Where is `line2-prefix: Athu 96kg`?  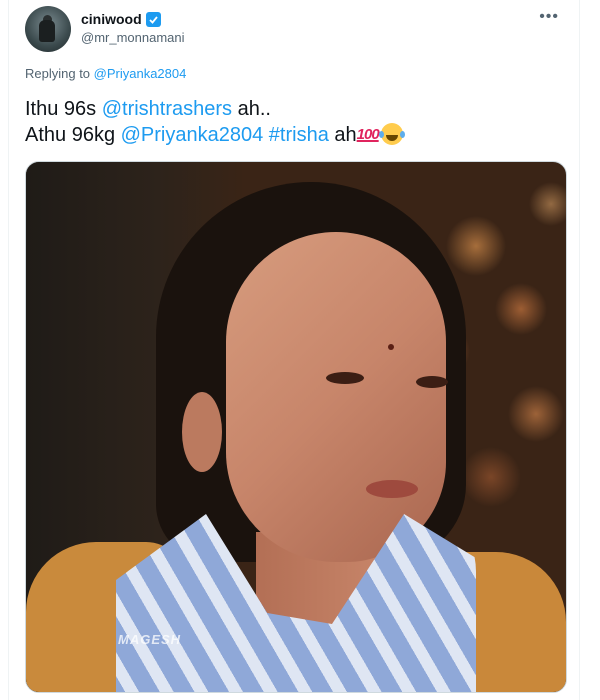
line2-prefix: Athu 96kg is located at coordinates (73, 135).